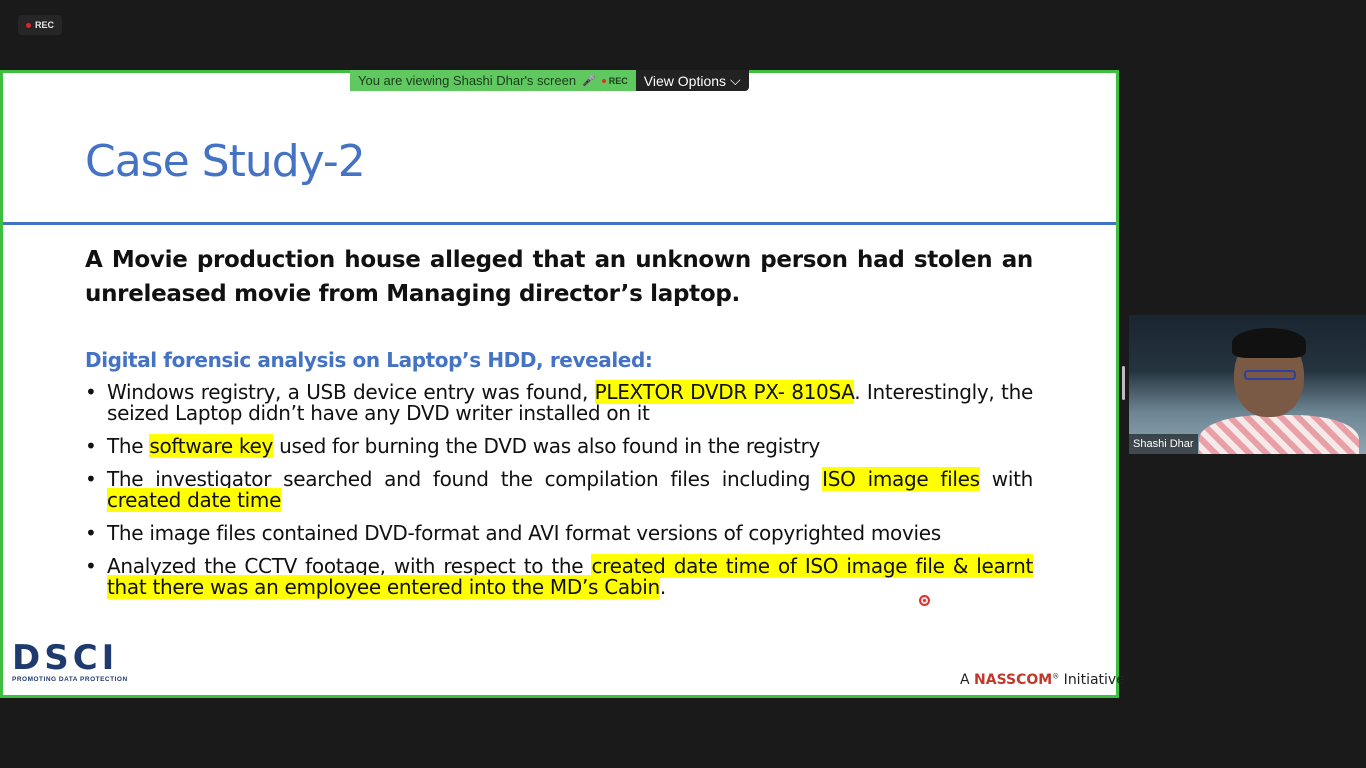  I want to click on muted-mic-icon: 🎤, so click(589, 81).